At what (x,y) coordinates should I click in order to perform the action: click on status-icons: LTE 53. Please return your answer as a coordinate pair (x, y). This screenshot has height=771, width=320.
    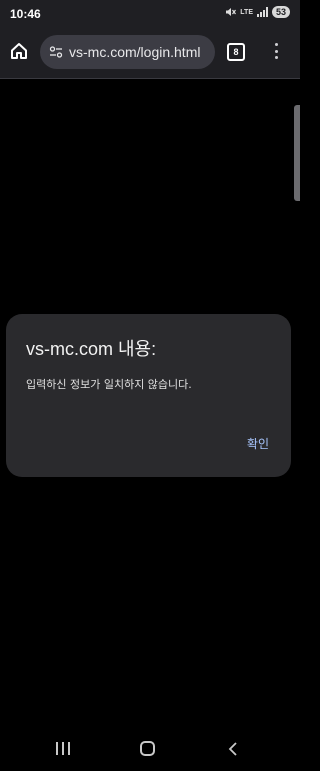
    Looking at the image, I should click on (257, 12).